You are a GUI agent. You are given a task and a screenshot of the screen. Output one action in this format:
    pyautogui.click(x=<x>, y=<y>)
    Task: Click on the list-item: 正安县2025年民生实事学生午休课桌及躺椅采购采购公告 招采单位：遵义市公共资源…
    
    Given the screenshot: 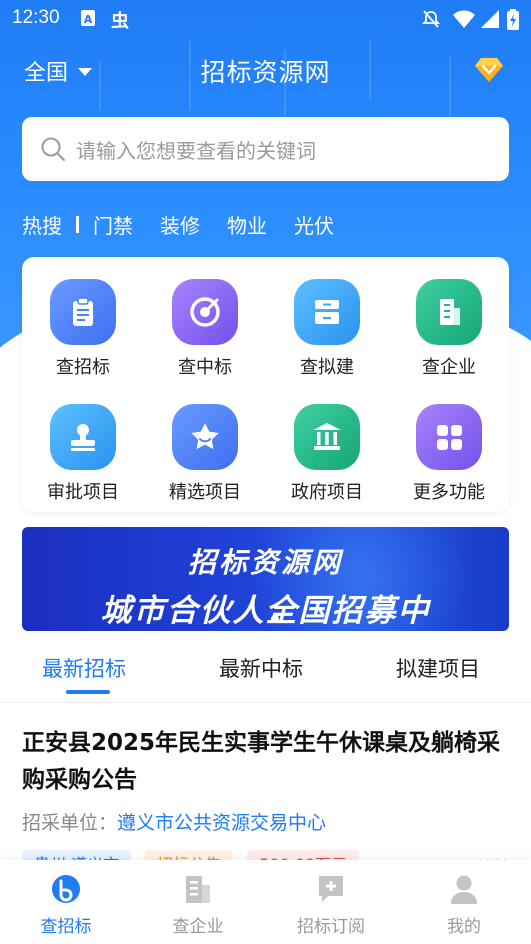 What is the action you would take?
    pyautogui.click(x=267, y=780)
    